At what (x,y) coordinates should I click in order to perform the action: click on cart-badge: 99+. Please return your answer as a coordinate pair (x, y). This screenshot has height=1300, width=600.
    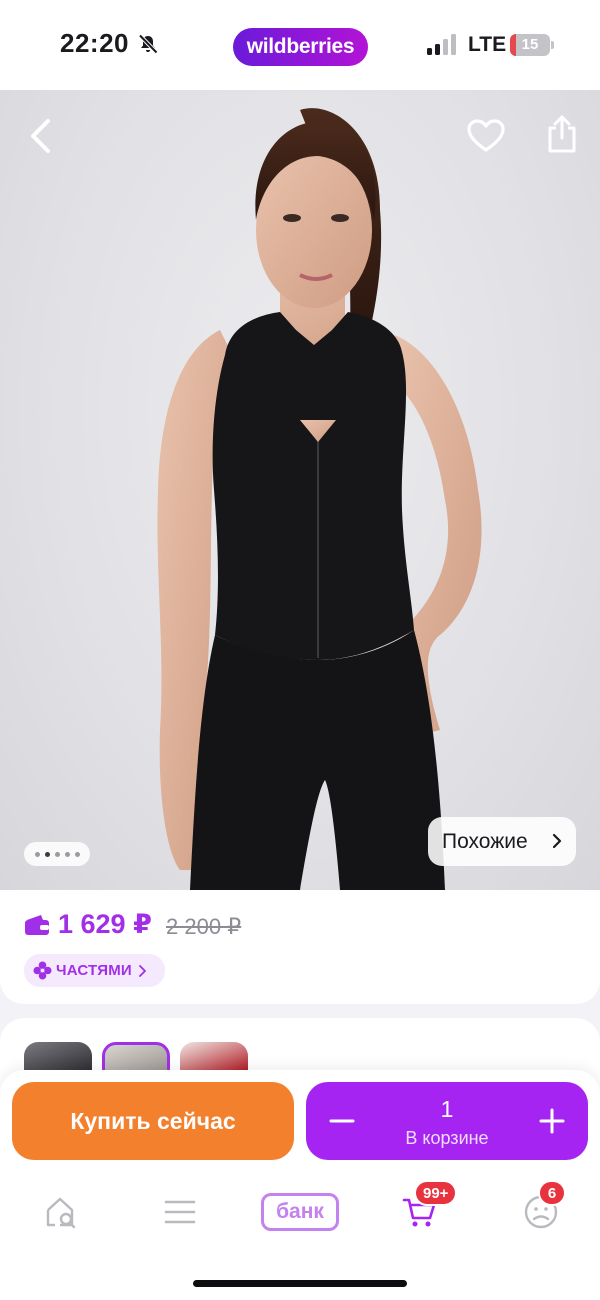
    Looking at the image, I should click on (436, 1193).